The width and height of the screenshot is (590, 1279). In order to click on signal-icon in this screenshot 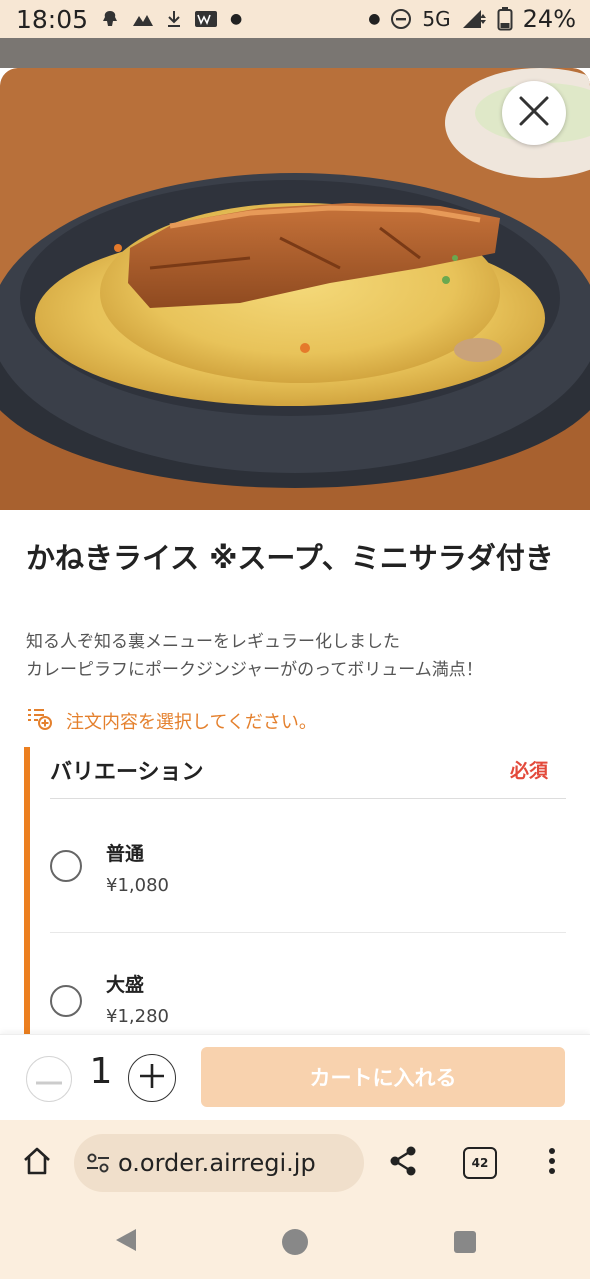, I will do `click(474, 19)`.